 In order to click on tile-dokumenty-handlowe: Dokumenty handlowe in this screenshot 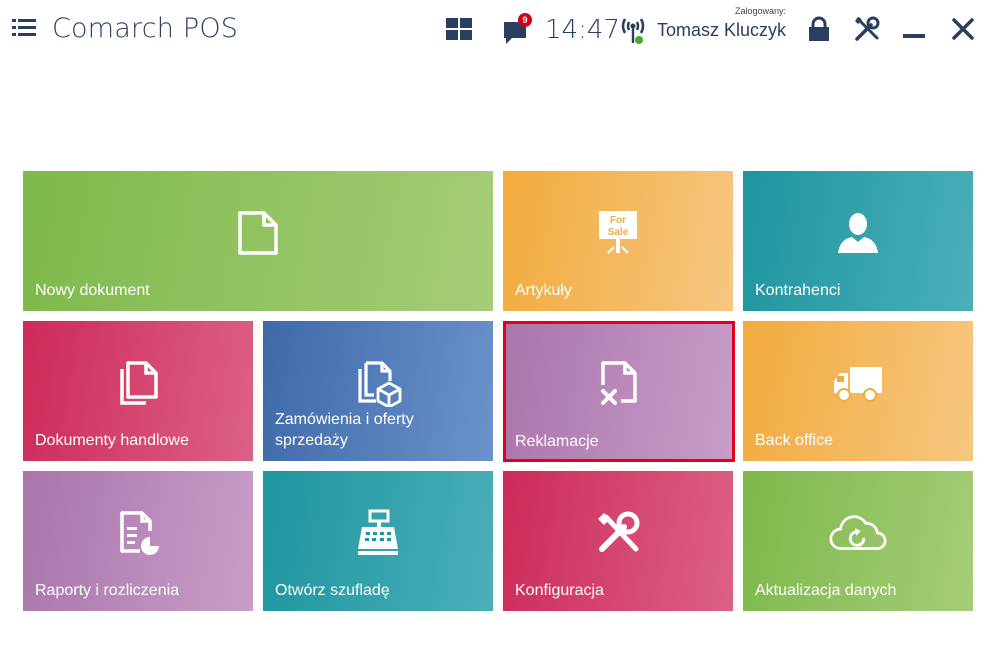, I will do `click(138, 391)`.